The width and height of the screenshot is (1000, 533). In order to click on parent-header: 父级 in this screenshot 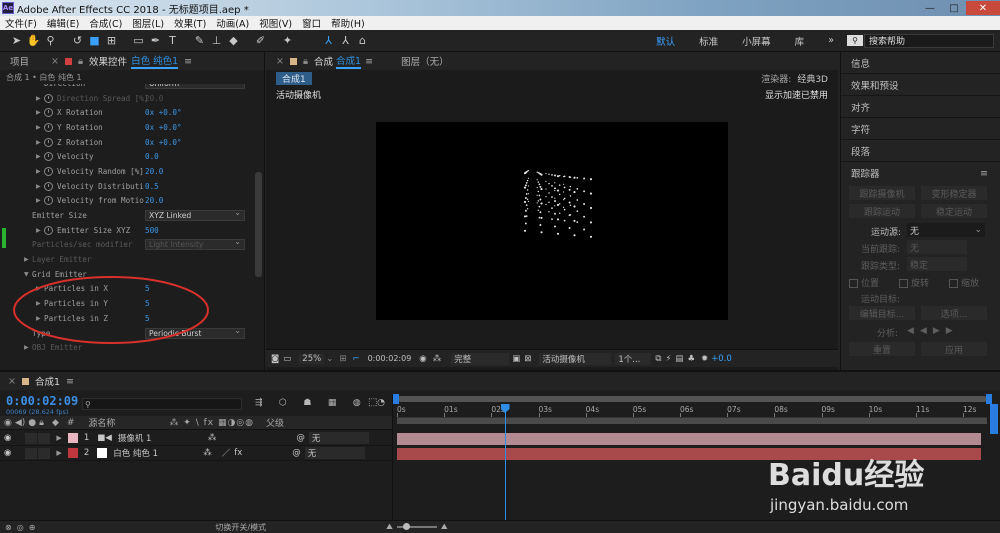, I will do `click(275, 422)`.